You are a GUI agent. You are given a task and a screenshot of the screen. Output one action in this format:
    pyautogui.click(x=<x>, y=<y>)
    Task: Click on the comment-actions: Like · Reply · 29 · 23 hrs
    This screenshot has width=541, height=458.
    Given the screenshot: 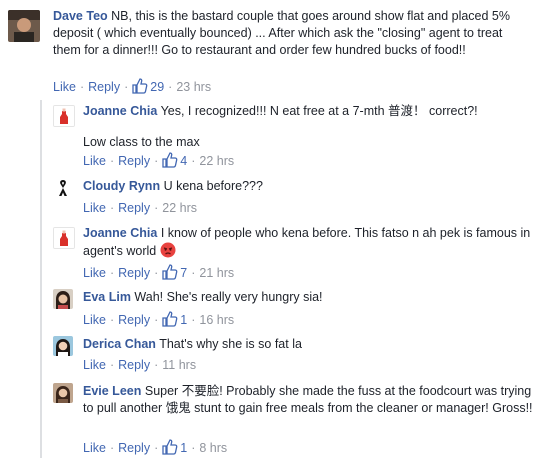 What is the action you would take?
    pyautogui.click(x=132, y=86)
    